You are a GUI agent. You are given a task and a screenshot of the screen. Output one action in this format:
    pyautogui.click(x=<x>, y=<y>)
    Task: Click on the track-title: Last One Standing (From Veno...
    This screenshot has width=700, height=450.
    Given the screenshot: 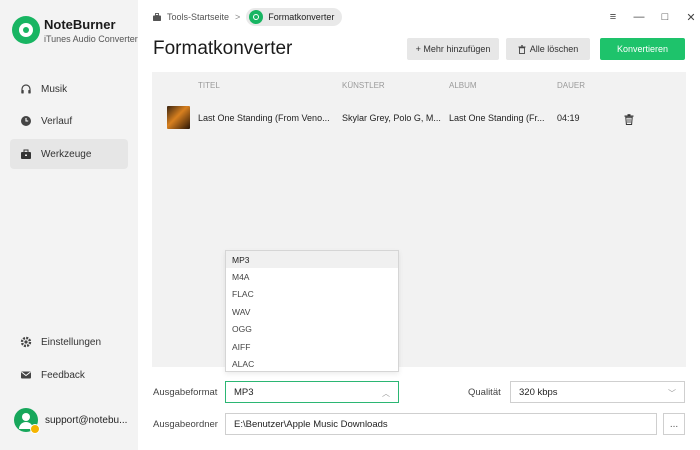 What is the action you would take?
    pyautogui.click(x=264, y=118)
    